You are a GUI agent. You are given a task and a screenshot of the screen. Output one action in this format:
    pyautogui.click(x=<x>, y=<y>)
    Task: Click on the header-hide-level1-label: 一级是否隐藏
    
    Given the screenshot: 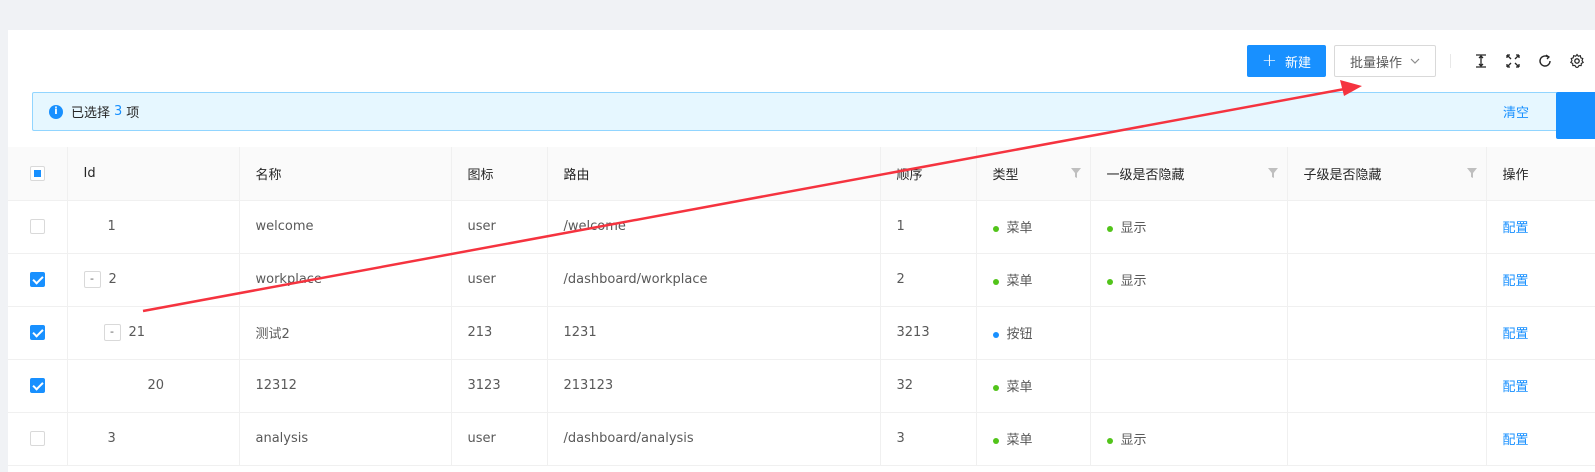 What is the action you would take?
    pyautogui.click(x=1145, y=175)
    